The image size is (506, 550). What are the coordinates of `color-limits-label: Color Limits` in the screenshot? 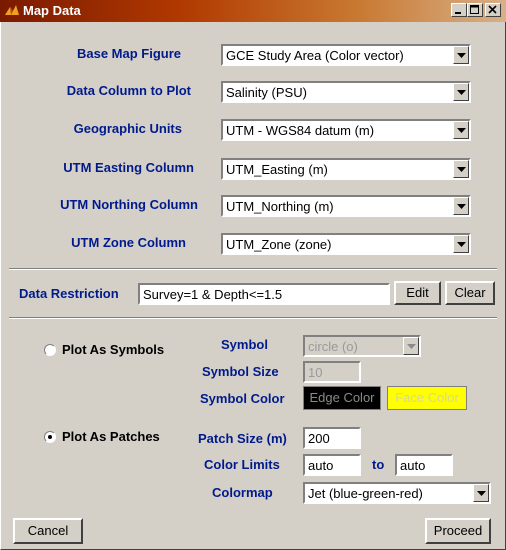 It's located at (242, 464).